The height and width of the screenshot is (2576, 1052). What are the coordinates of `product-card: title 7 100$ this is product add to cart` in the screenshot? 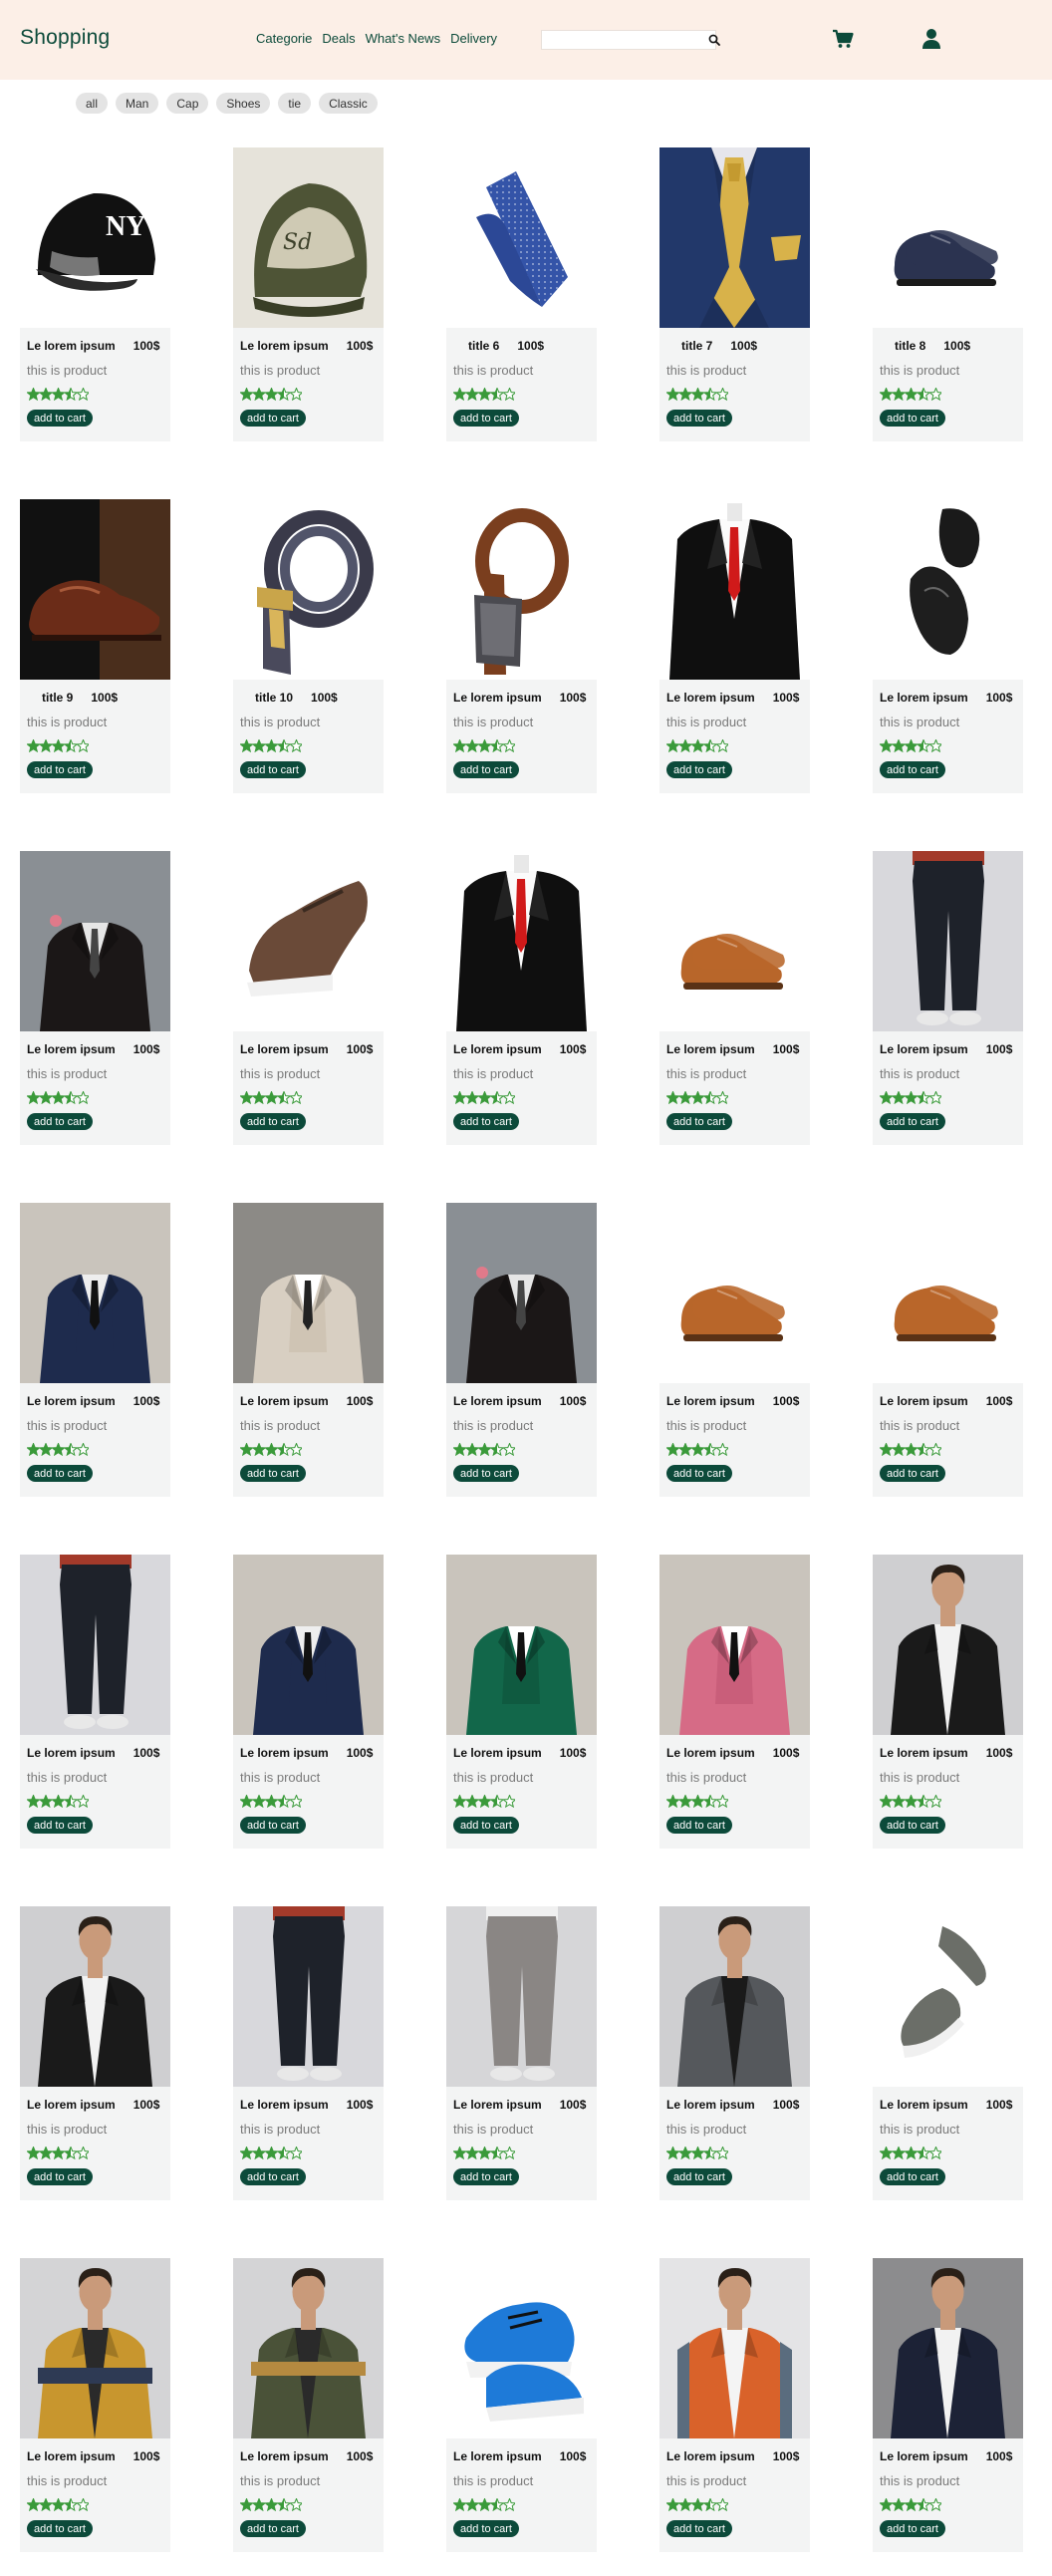 It's located at (734, 294).